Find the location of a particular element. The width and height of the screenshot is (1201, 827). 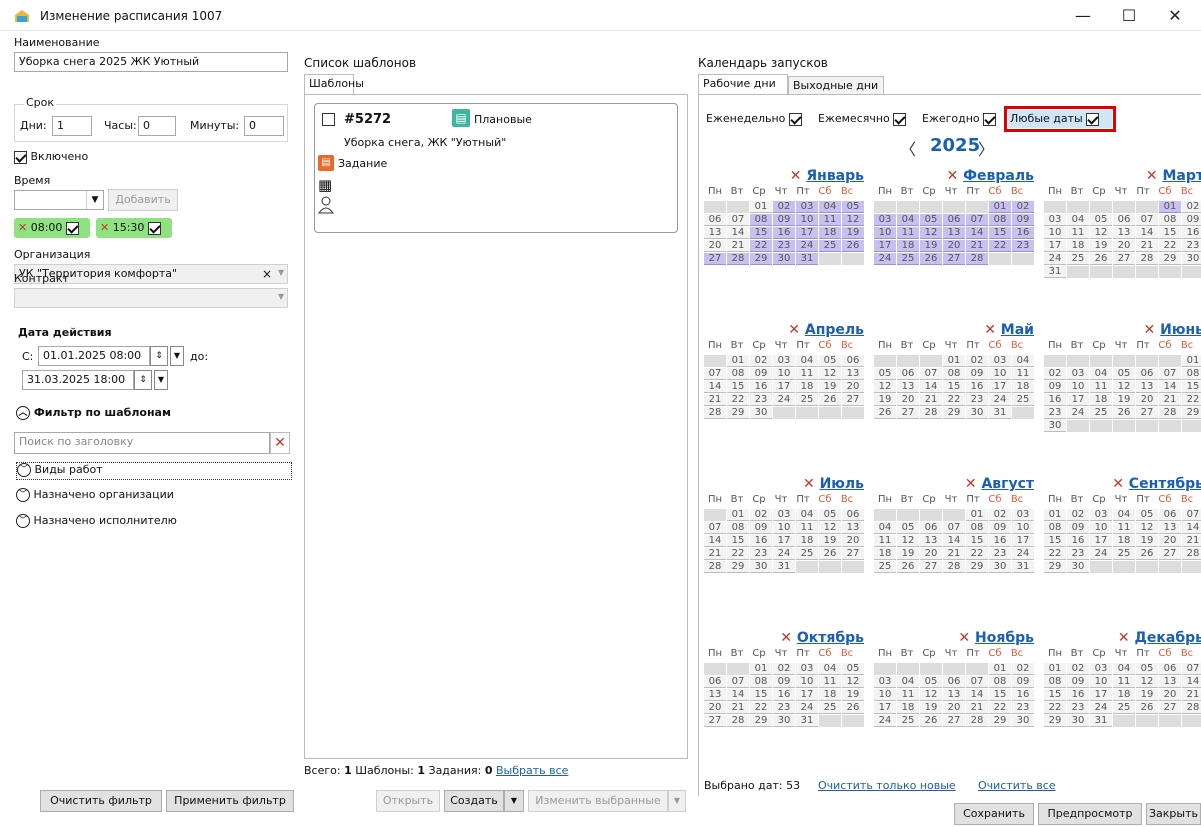

day-cell: 06 is located at coordinates (853, 515).